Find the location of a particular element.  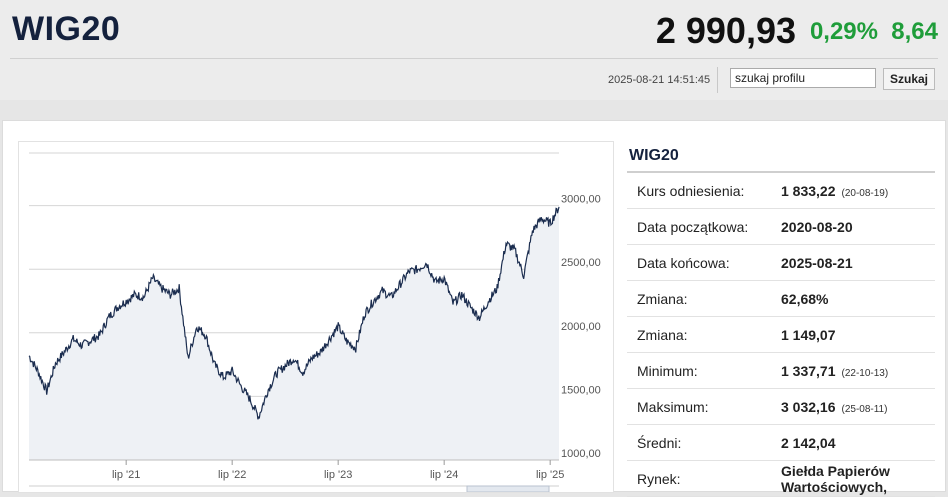

stats-date: (22-10-13) is located at coordinates (865, 373).